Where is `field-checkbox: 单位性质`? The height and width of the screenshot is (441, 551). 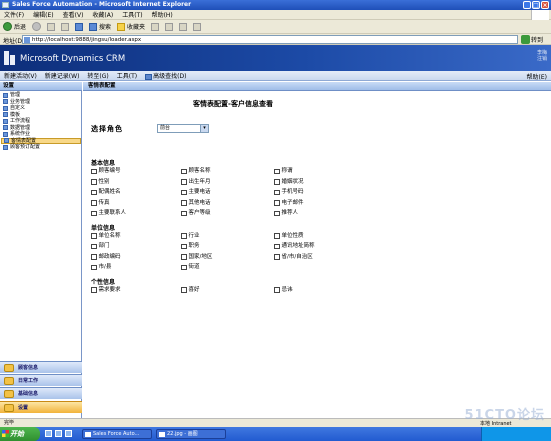
field-checkbox: 单位性质 is located at coordinates (289, 236).